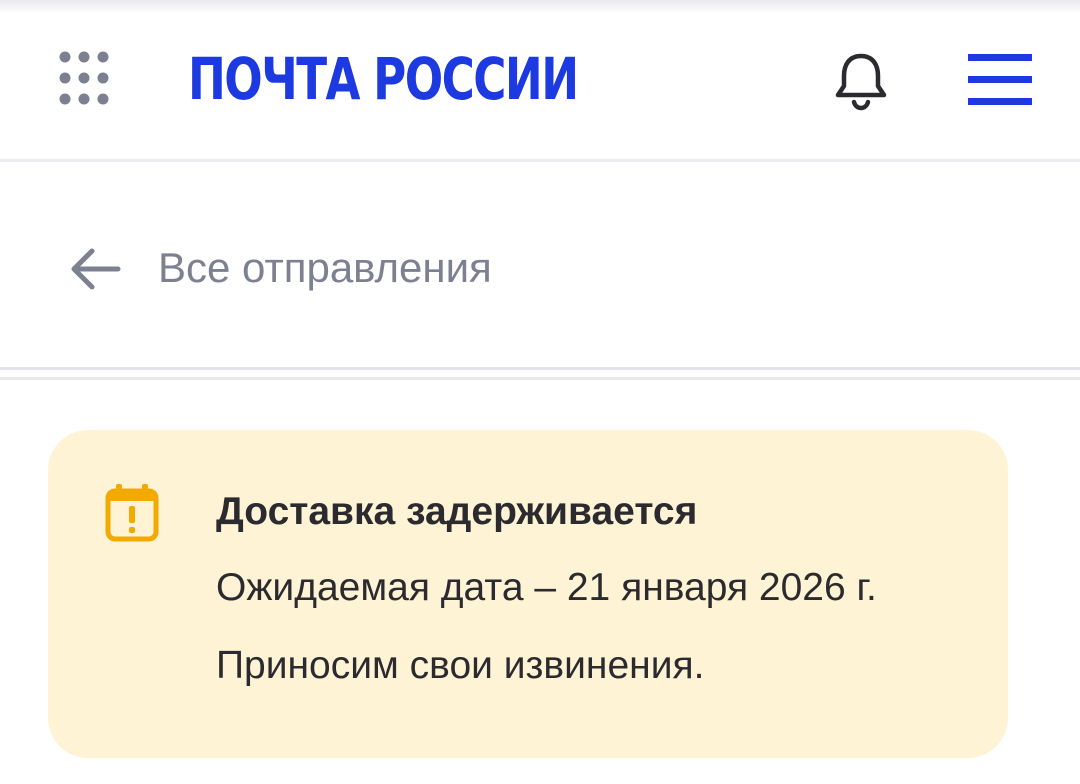  I want to click on expected-date-text: Ожидаемая дата – 21 января 2026 г., so click(546, 587).